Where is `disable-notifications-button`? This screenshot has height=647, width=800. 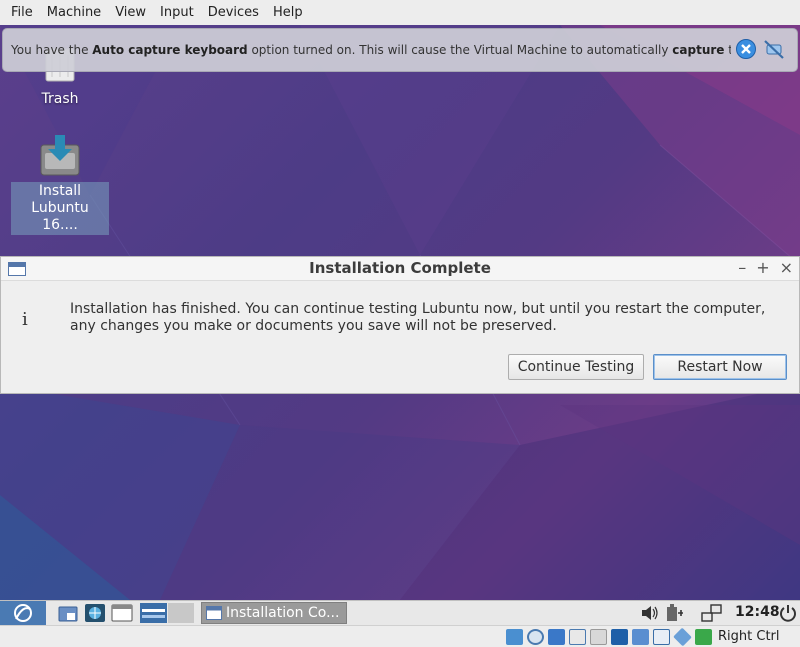
disable-notifications-button is located at coordinates (774, 49).